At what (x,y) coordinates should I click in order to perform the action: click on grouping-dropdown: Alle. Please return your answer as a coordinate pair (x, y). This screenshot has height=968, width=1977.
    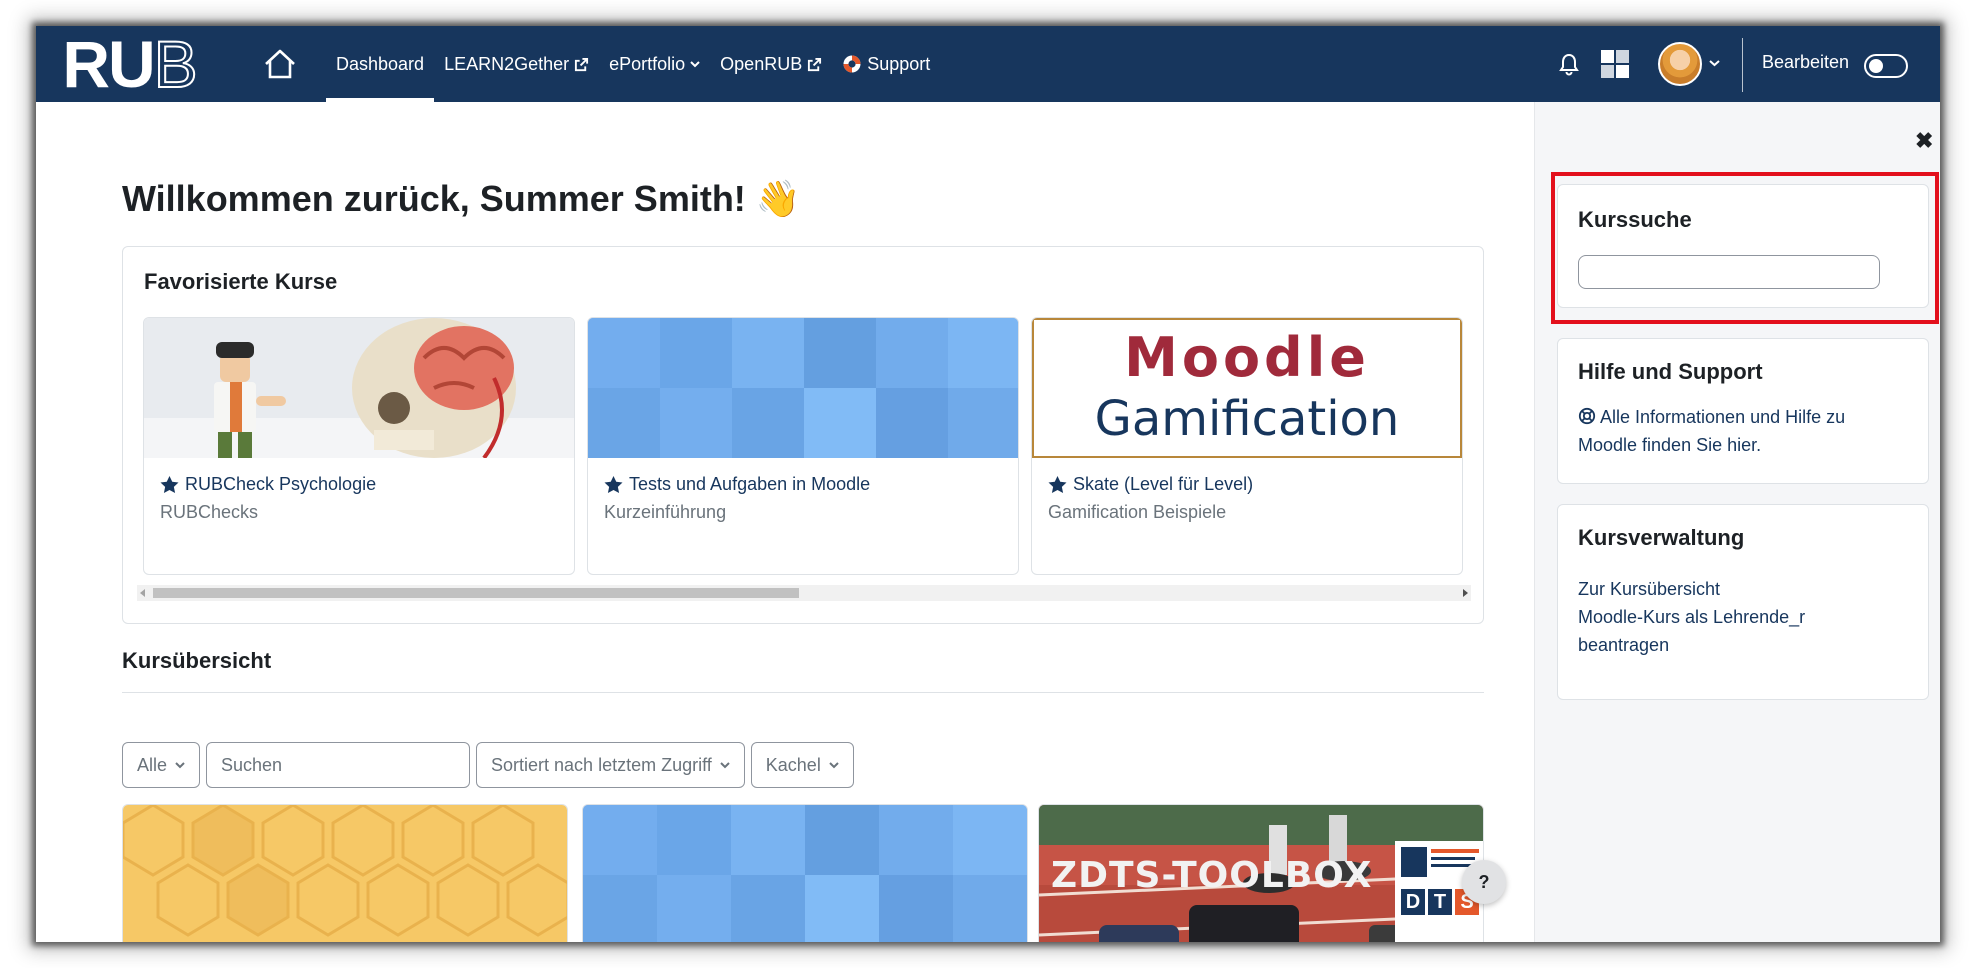
    Looking at the image, I should click on (161, 765).